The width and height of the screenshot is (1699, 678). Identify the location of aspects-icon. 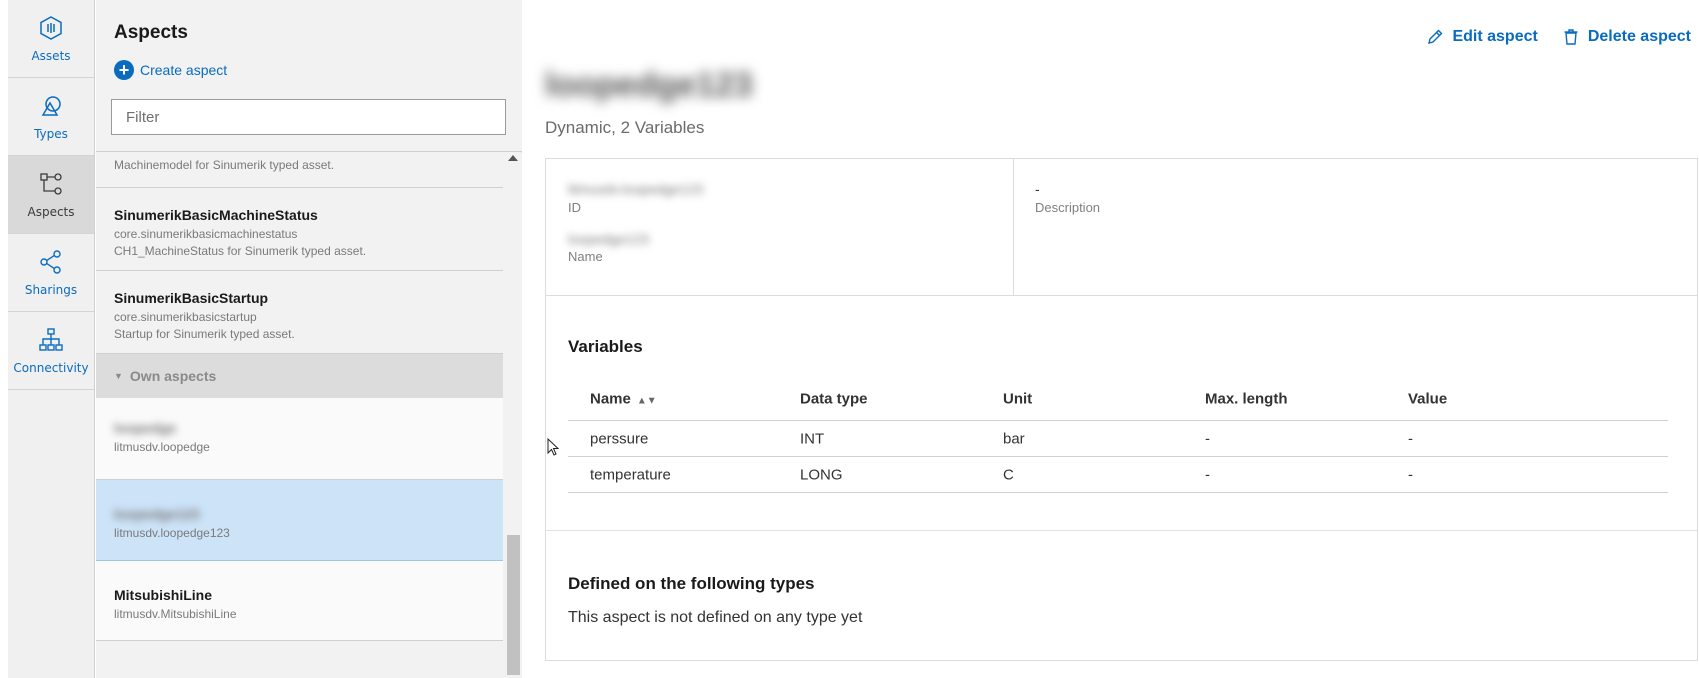
(51, 183).